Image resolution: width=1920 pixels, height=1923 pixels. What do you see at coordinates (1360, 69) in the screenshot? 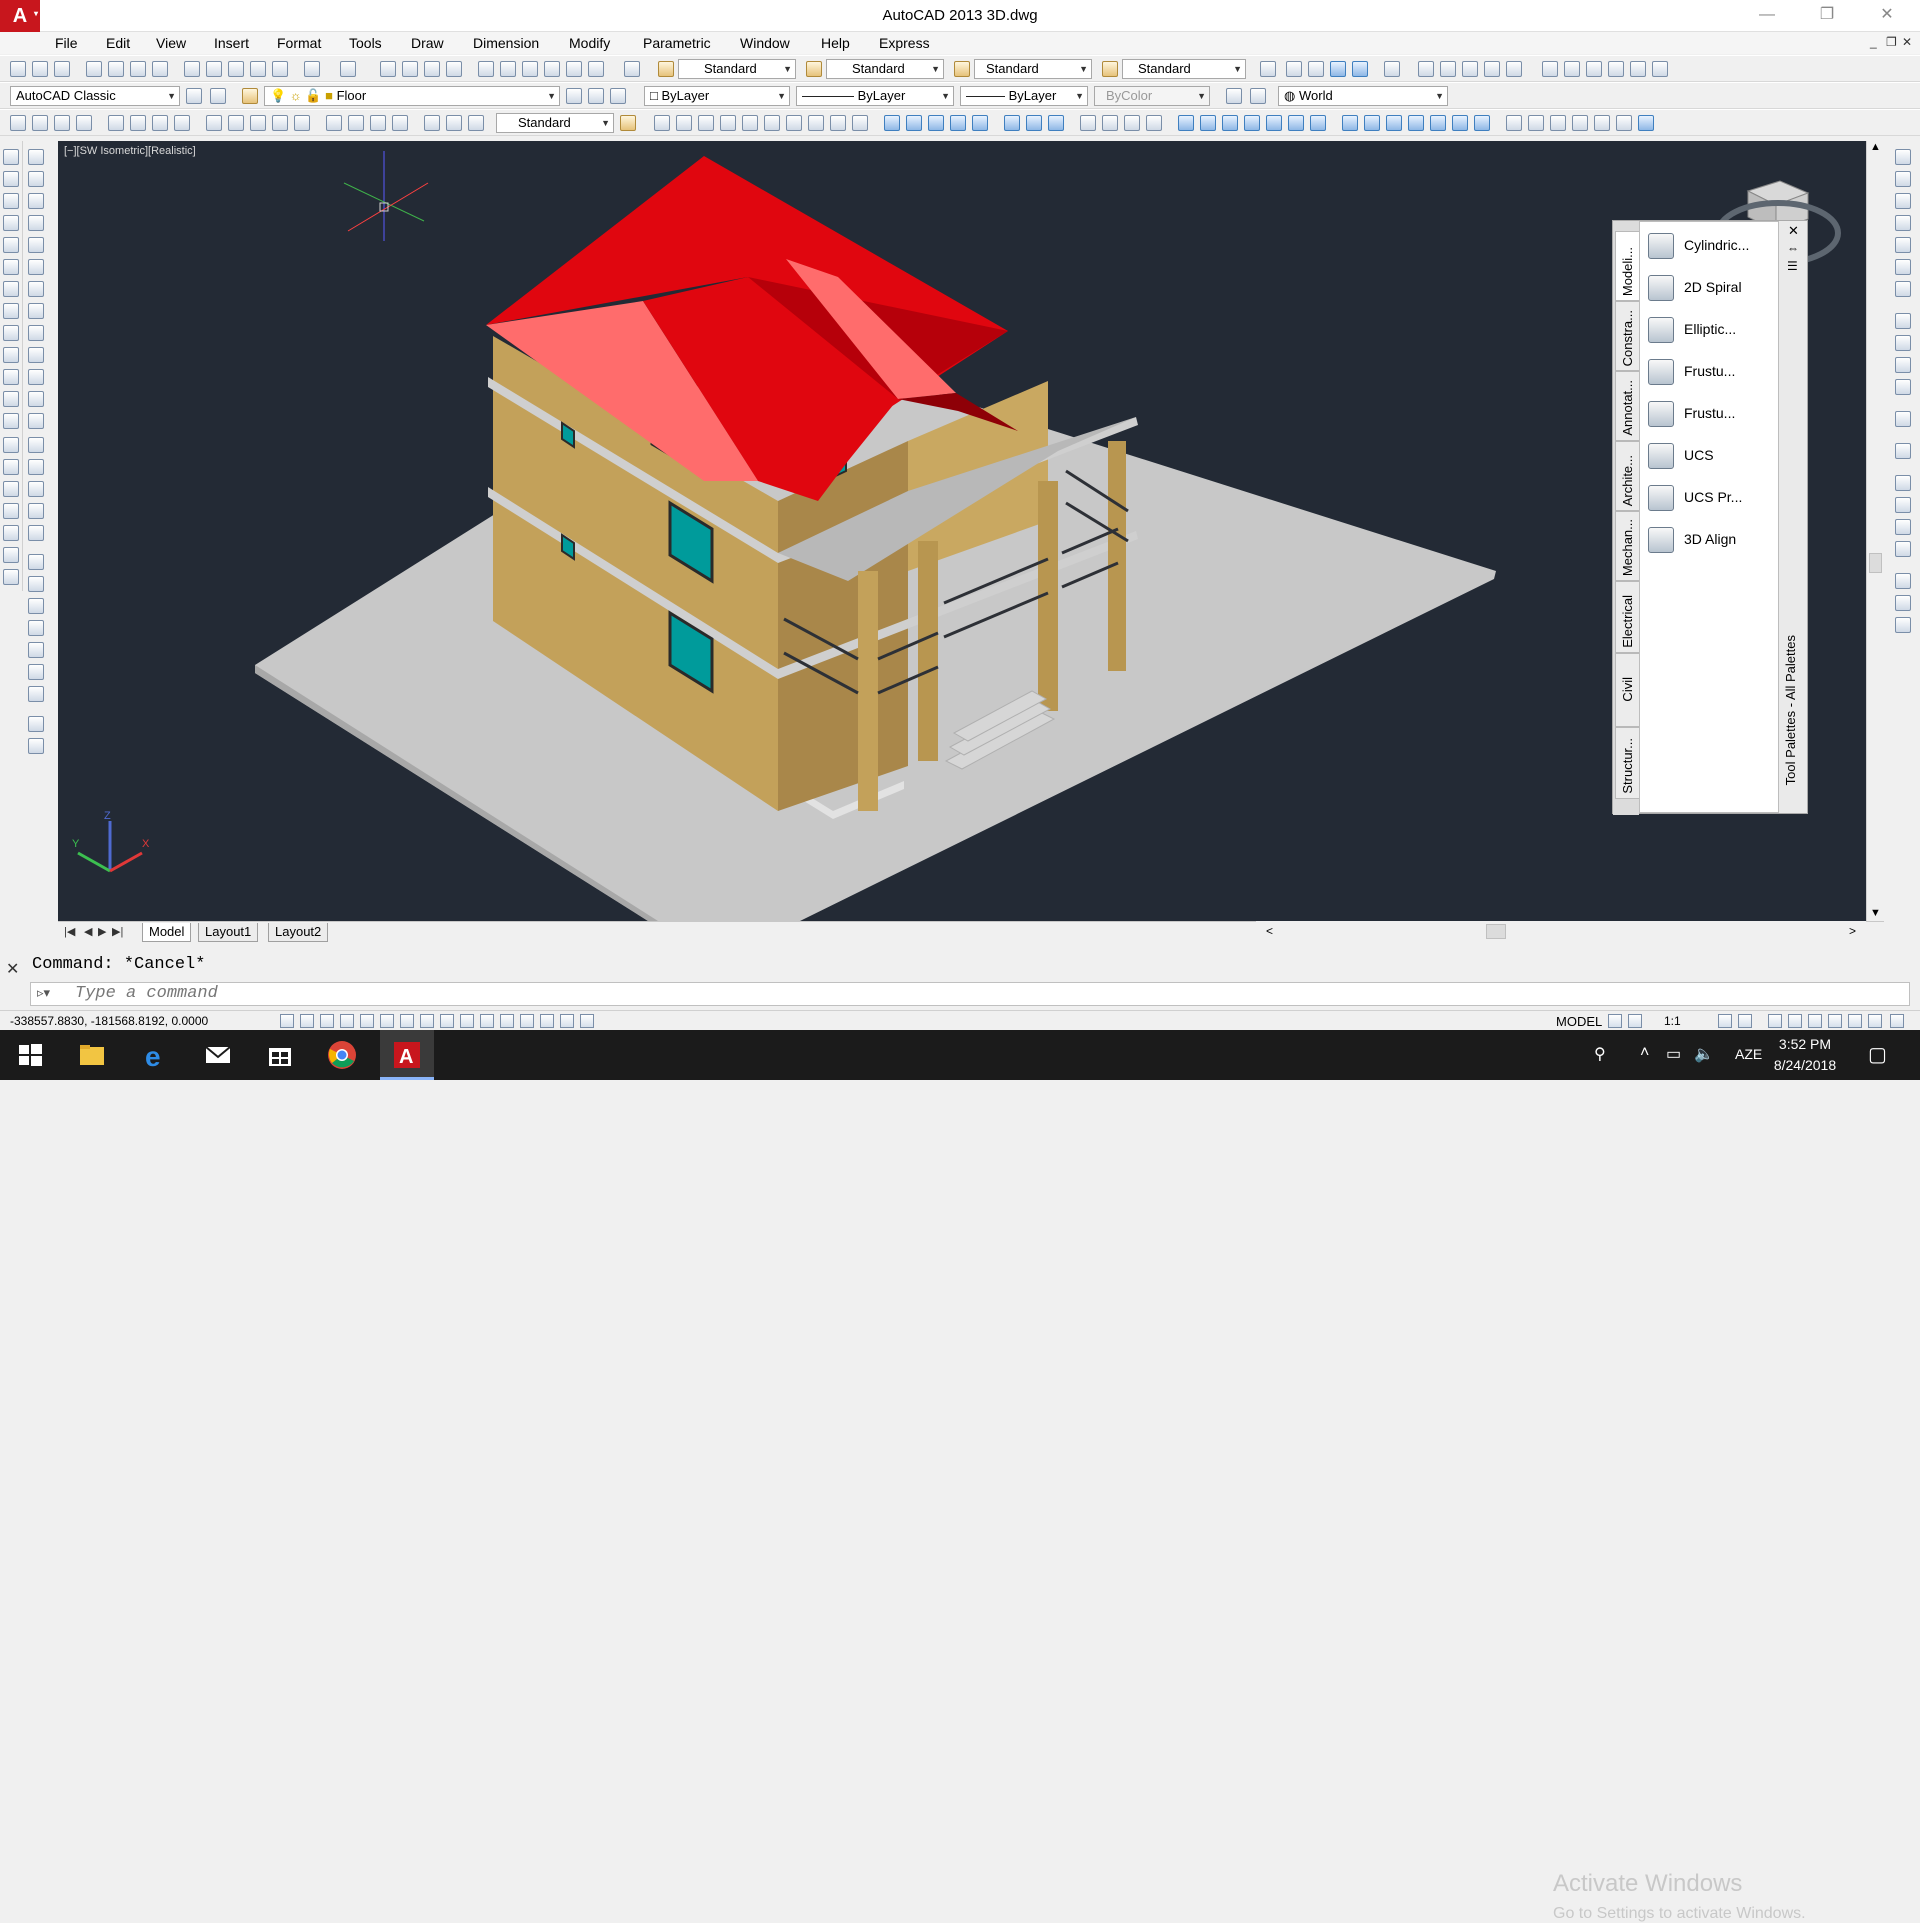
I see `visual-style-conceptual-icon` at bounding box center [1360, 69].